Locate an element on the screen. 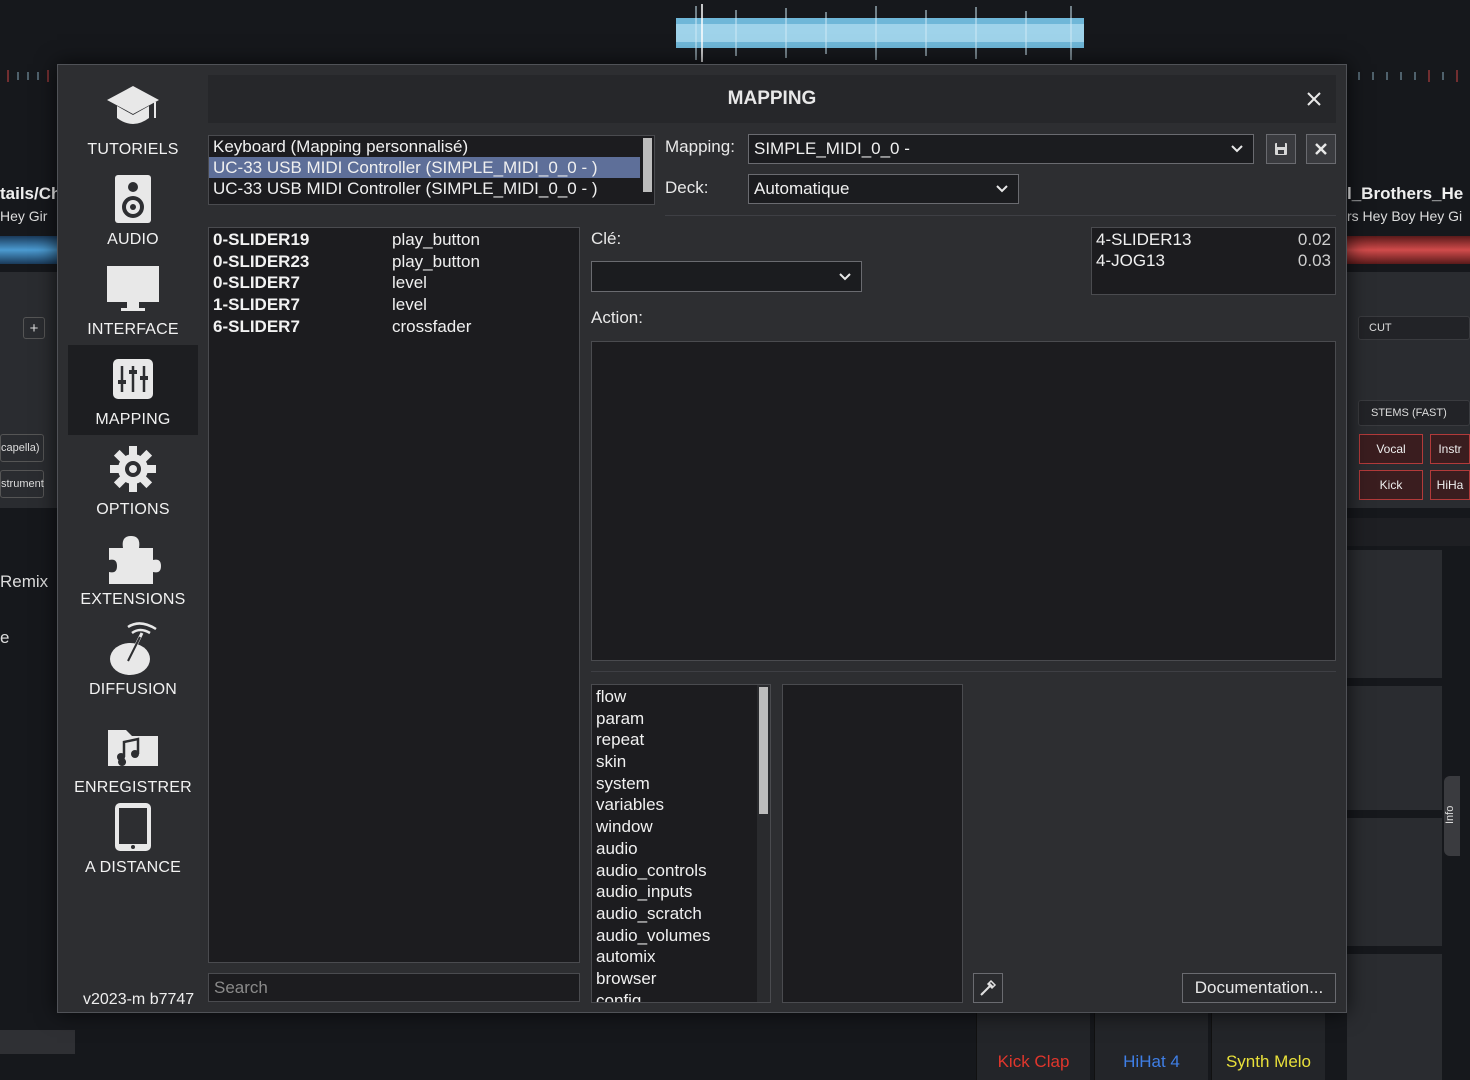 This screenshot has height=1080, width=1470. sliders-icon is located at coordinates (133, 379).